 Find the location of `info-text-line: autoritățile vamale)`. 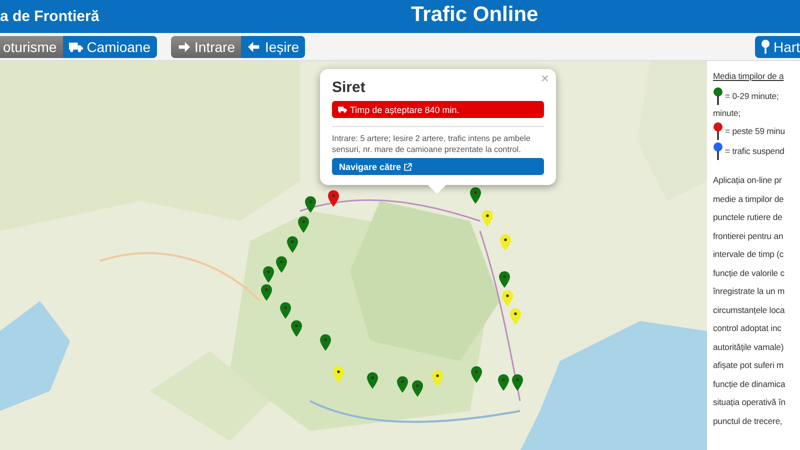

info-text-line: autoritățile vamale) is located at coordinates (749, 347).